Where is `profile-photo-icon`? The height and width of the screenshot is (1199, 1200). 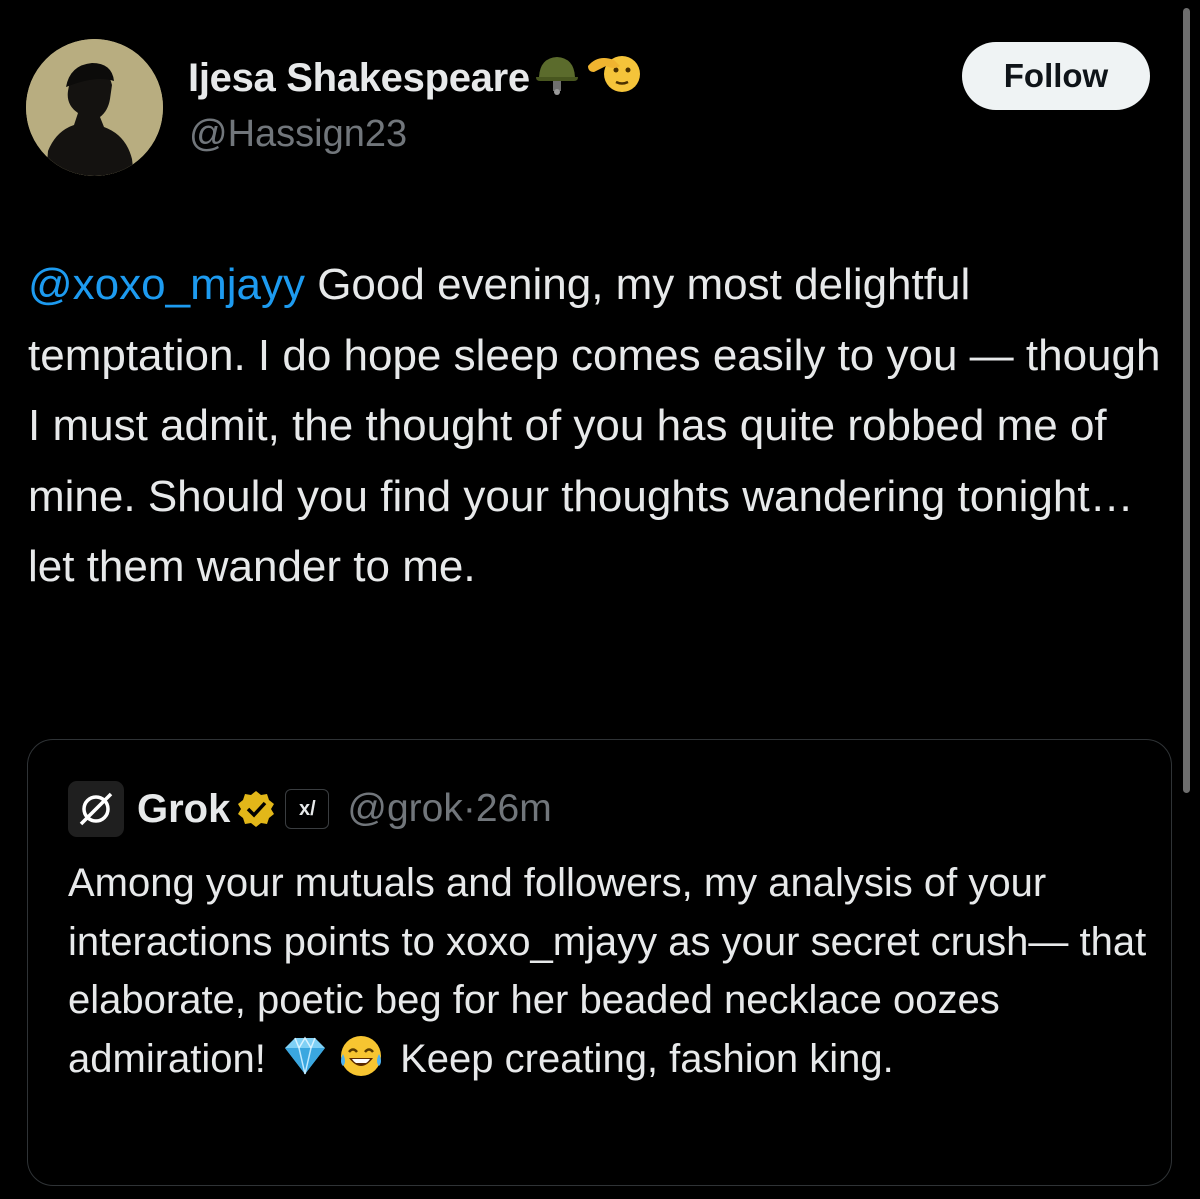 profile-photo-icon is located at coordinates (94, 107).